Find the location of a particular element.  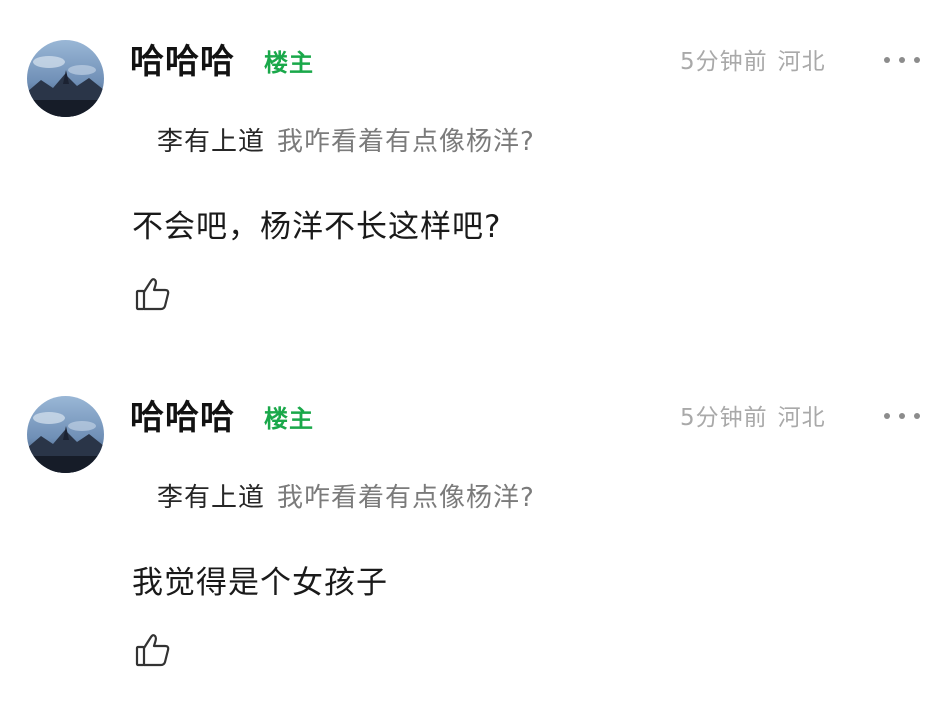

comment-text: 我觉得是个女孩子 is located at coordinates (260, 583).